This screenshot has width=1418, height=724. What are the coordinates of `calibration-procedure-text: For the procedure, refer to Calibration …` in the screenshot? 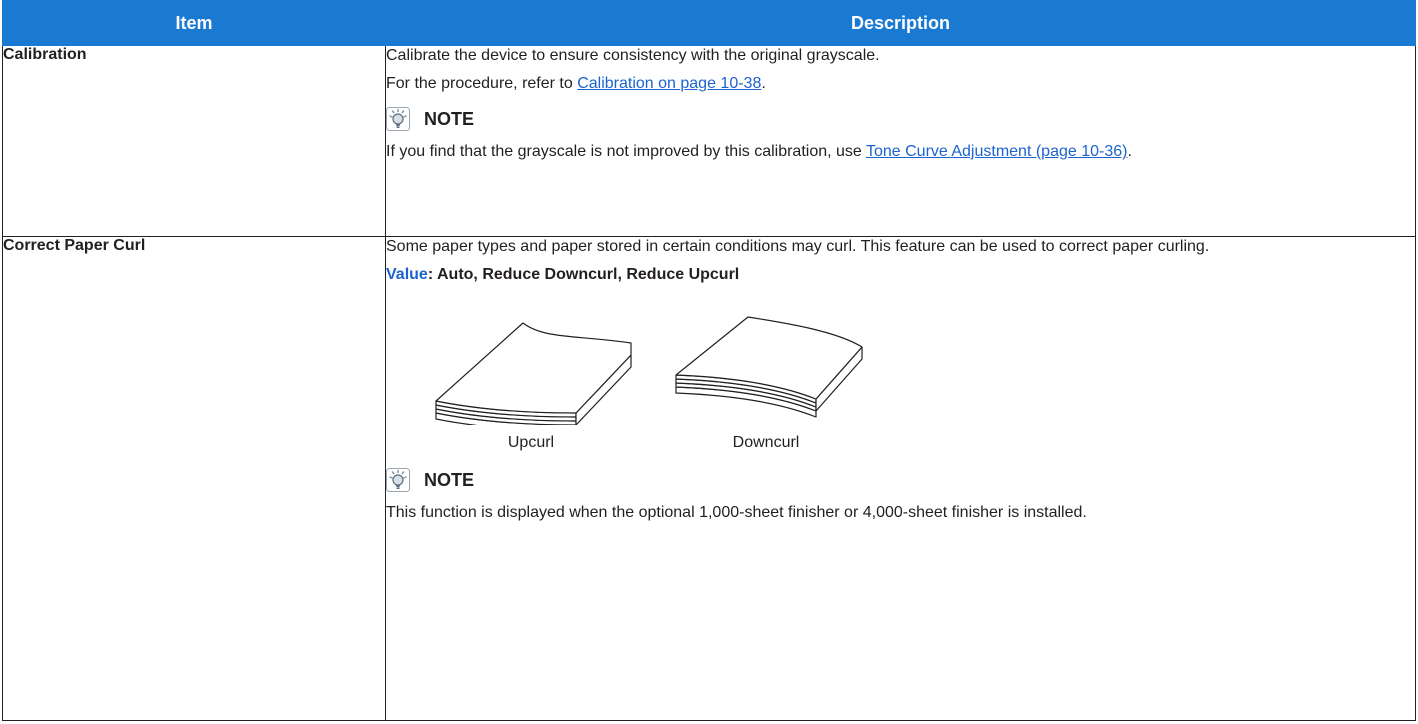 It's located at (900, 84).